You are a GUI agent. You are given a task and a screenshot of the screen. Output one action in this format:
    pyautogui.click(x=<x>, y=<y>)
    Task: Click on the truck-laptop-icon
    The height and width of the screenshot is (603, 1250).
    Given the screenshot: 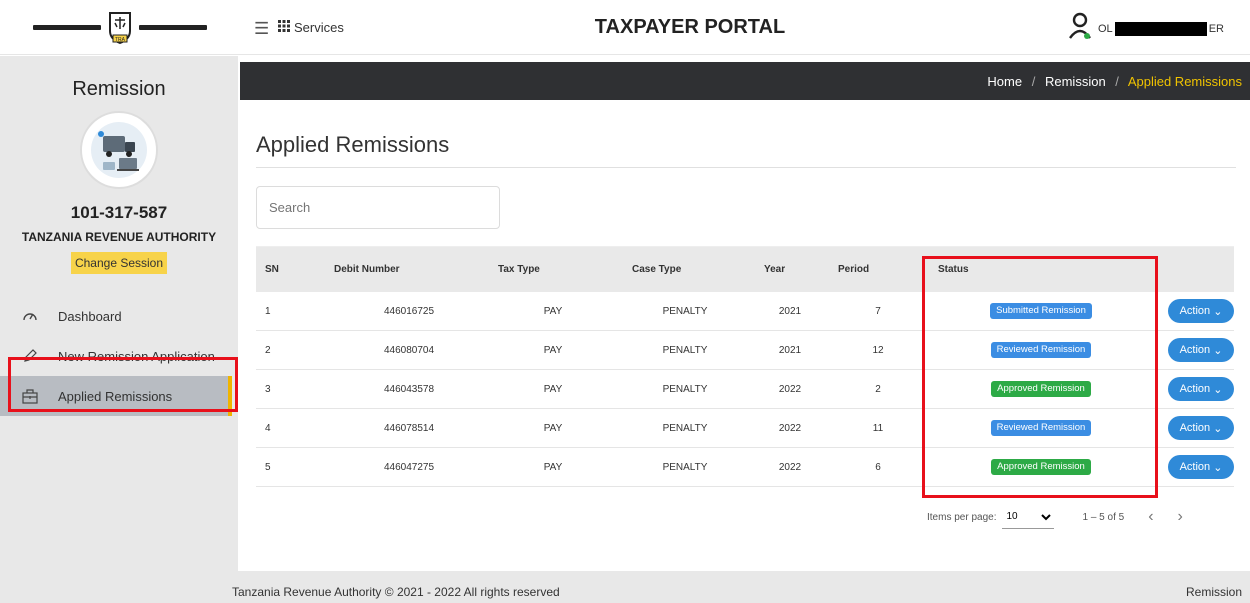 What is the action you would take?
    pyautogui.click(x=119, y=150)
    